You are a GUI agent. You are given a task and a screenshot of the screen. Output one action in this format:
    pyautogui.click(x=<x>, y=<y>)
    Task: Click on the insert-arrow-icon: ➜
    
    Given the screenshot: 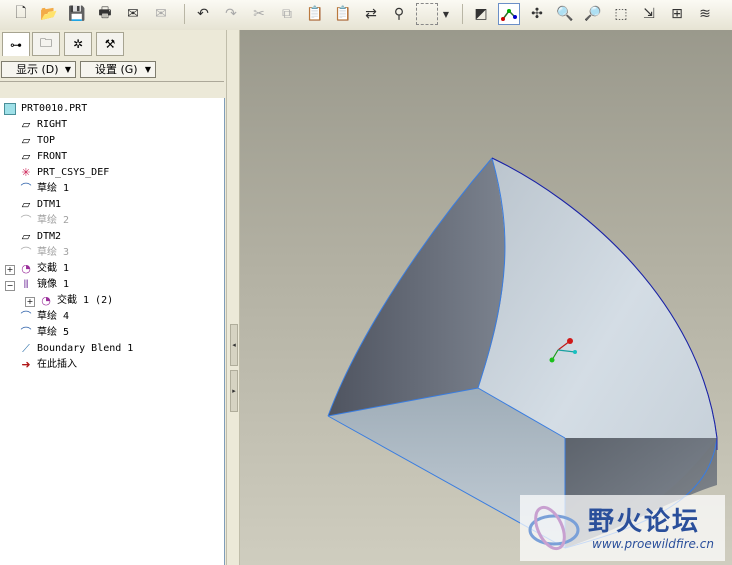 What is the action you would take?
    pyautogui.click(x=26, y=364)
    